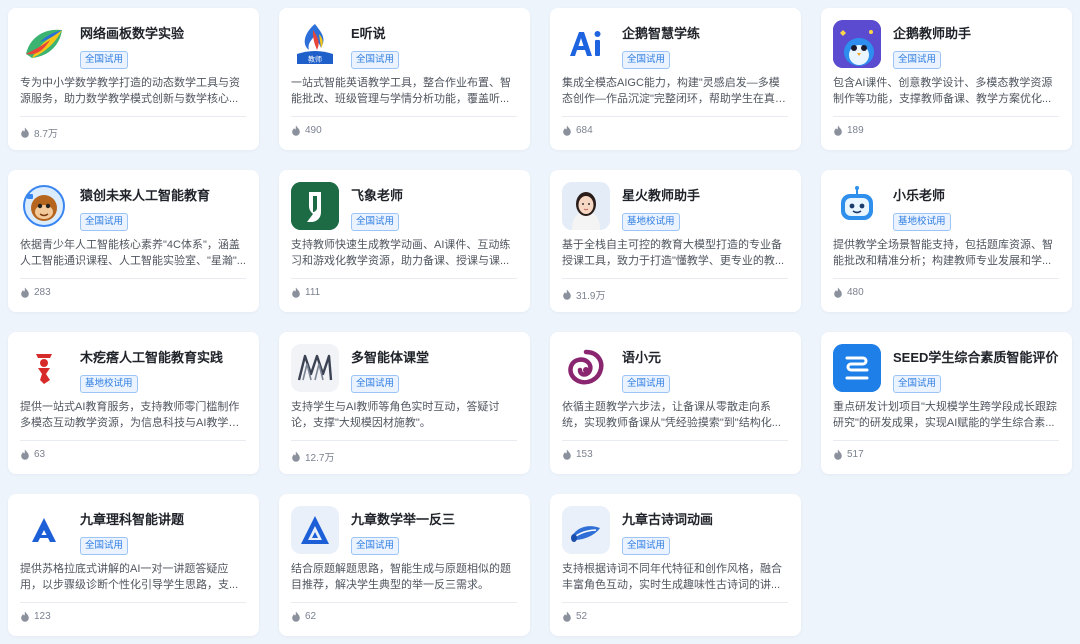 Image resolution: width=1080 pixels, height=644 pixels. What do you see at coordinates (132, 519) in the screenshot?
I see `app-title: 九章理科智能讲题` at bounding box center [132, 519].